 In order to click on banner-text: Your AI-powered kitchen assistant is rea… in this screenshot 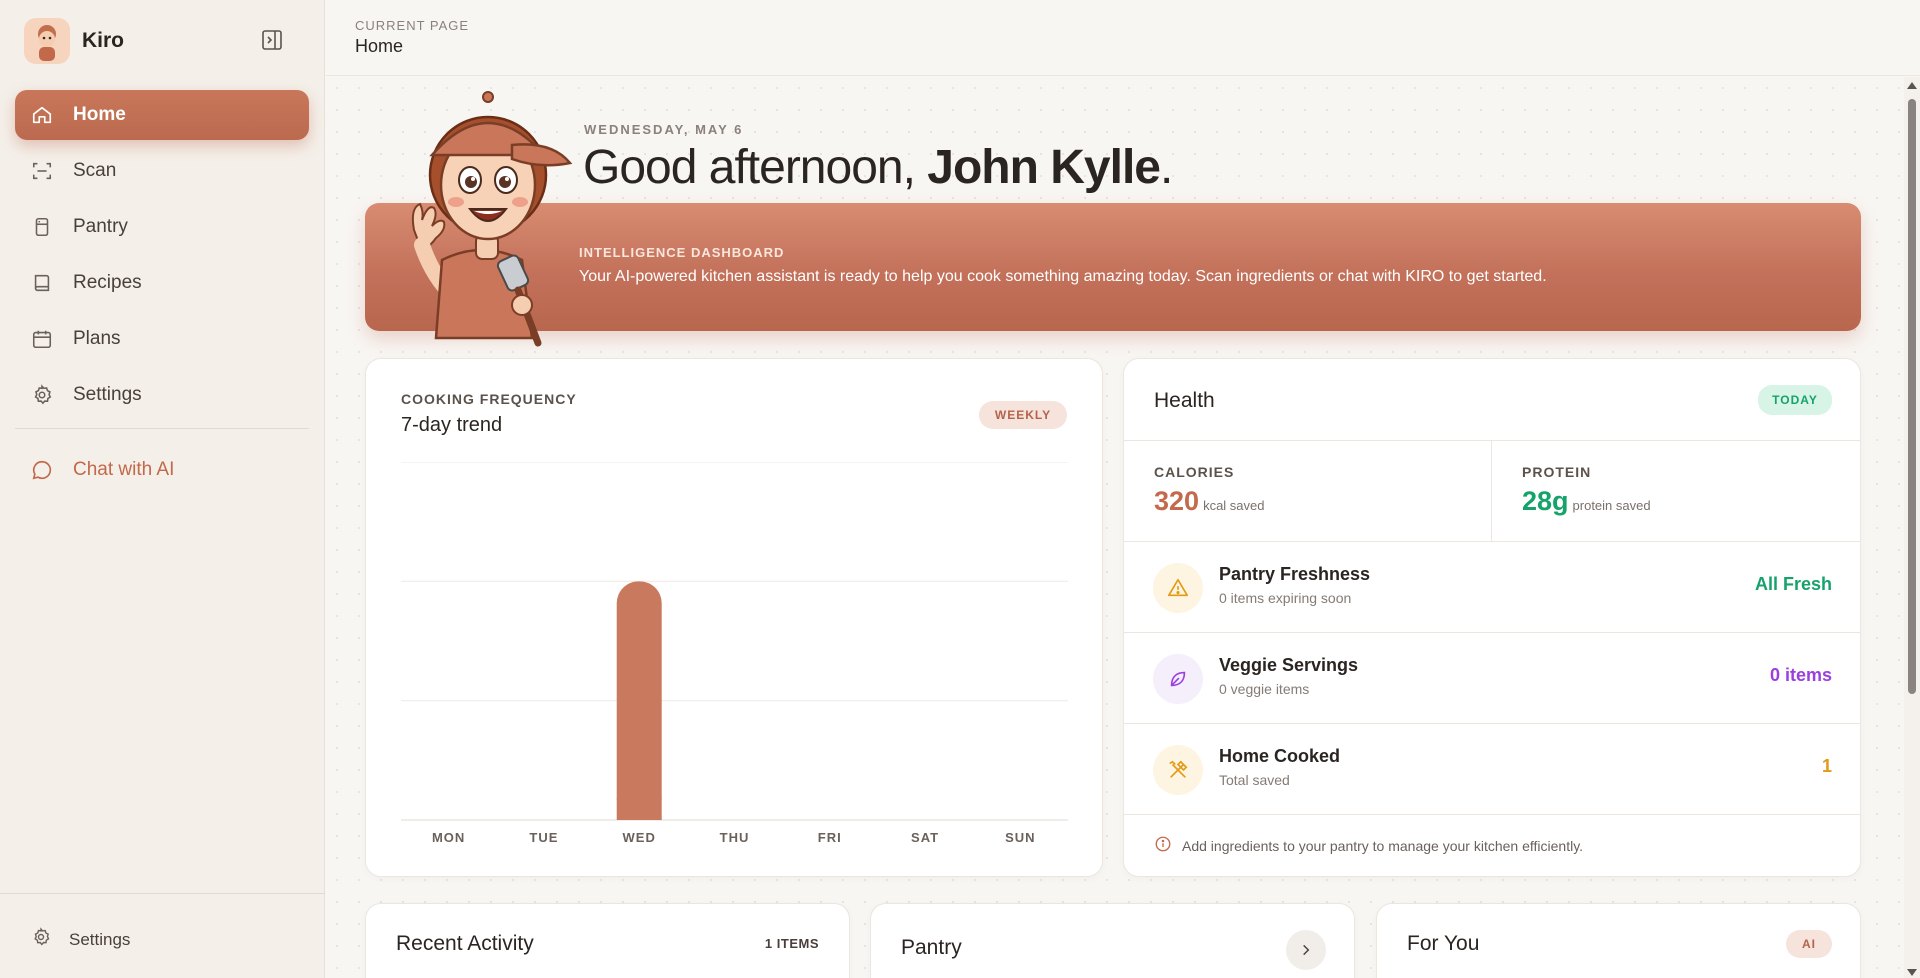, I will do `click(1063, 276)`.